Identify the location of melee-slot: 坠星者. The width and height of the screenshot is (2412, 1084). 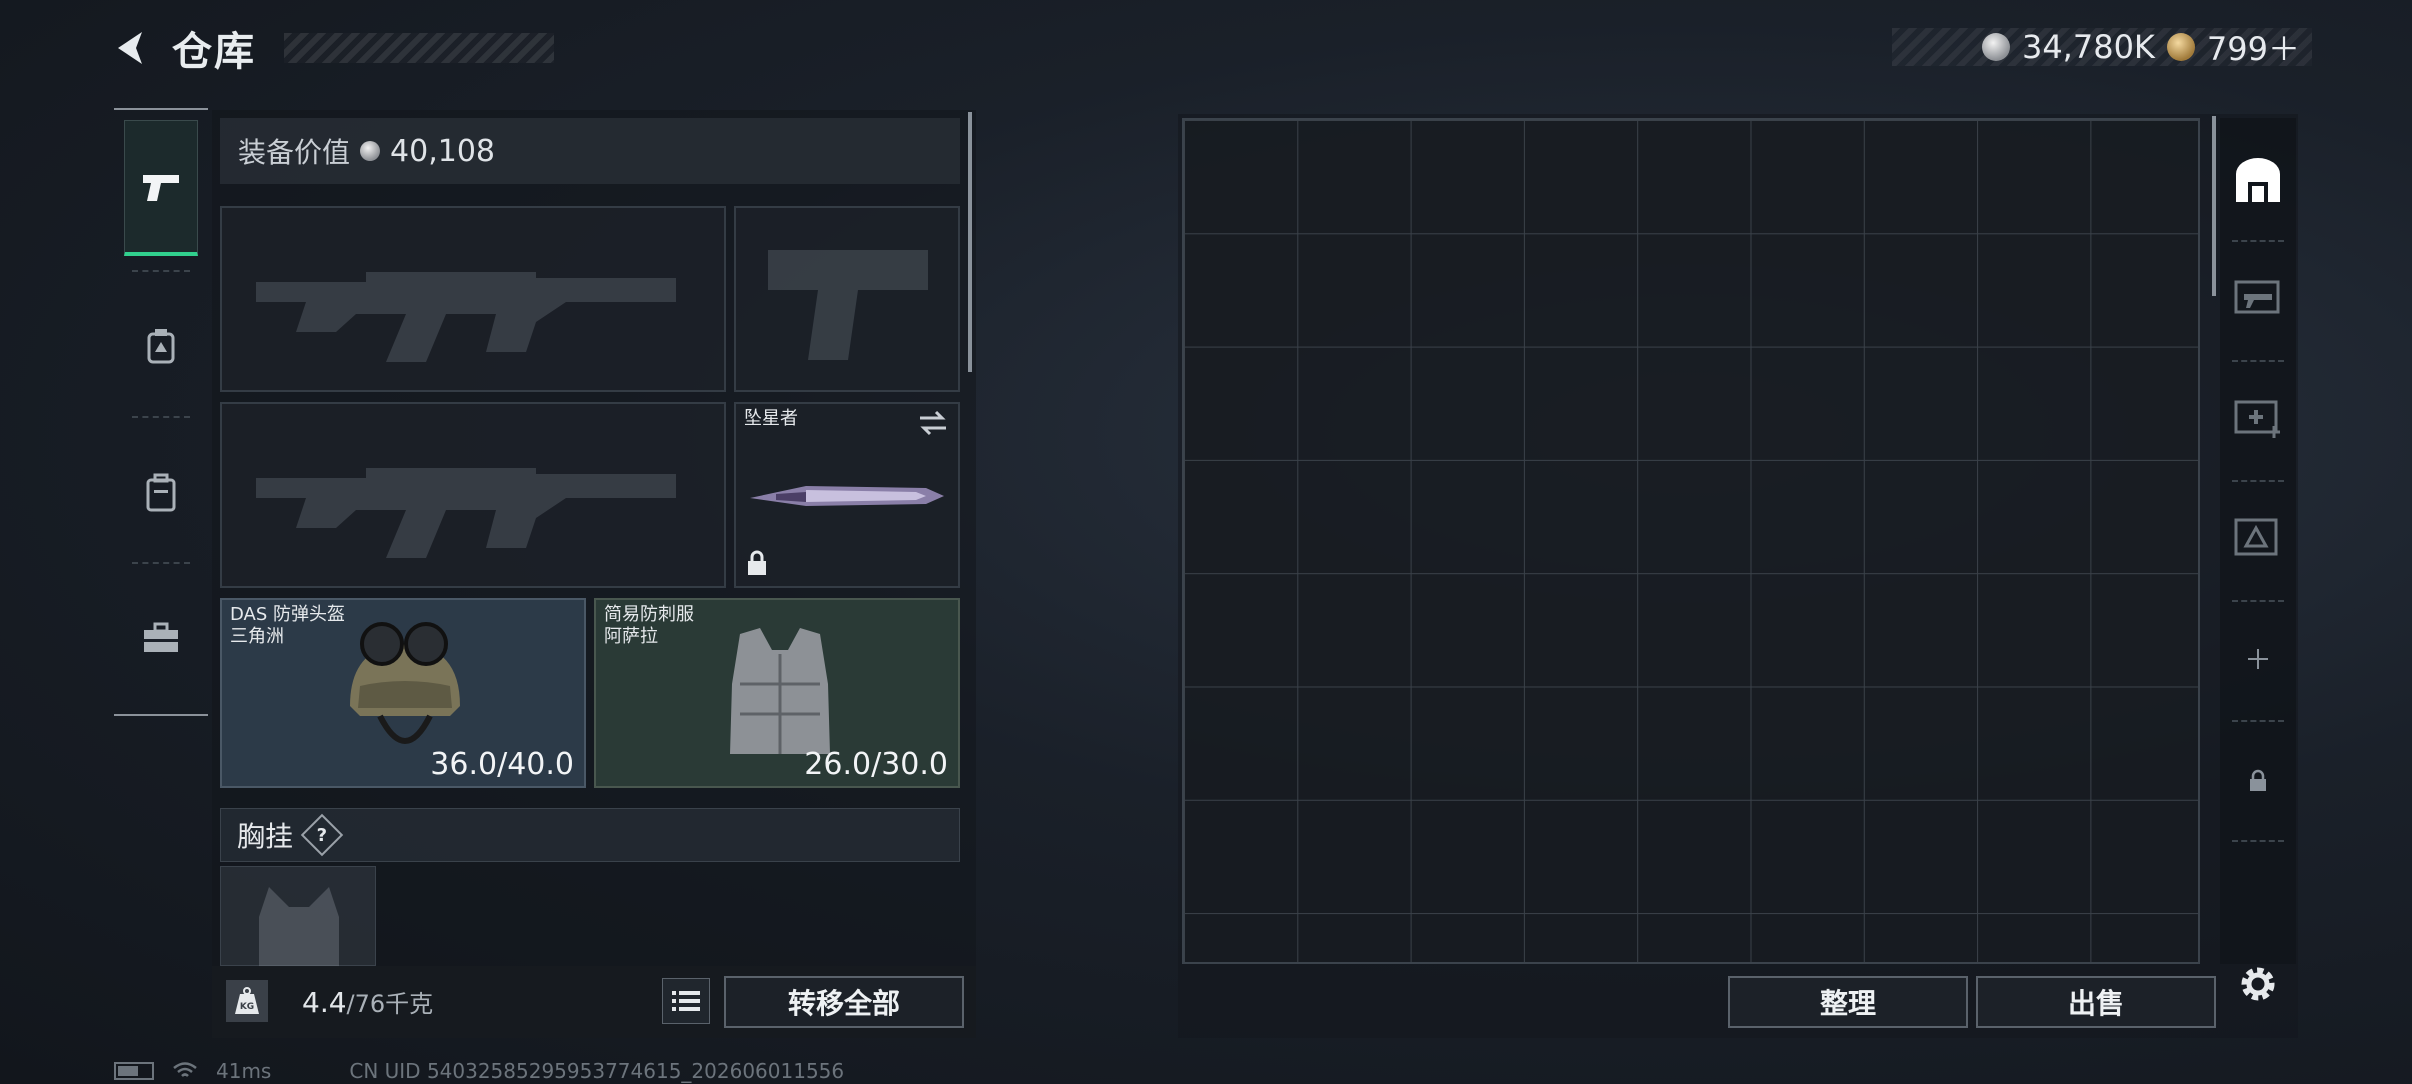
(847, 495).